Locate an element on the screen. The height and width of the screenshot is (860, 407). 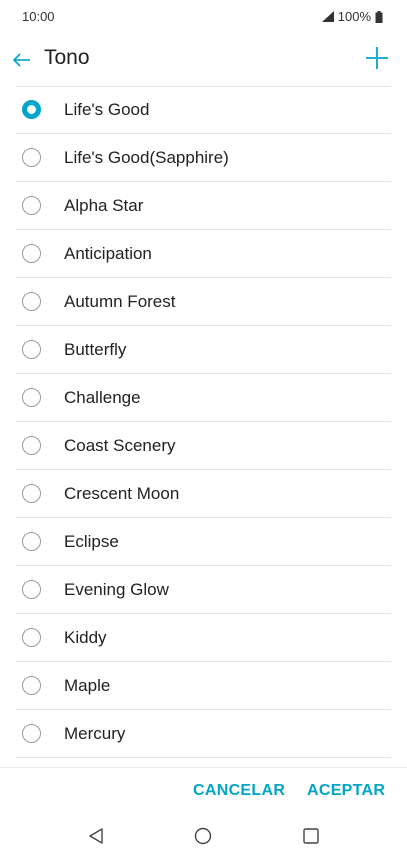
ringtone-item: Life's Good(Sapphire) is located at coordinates (203, 158).